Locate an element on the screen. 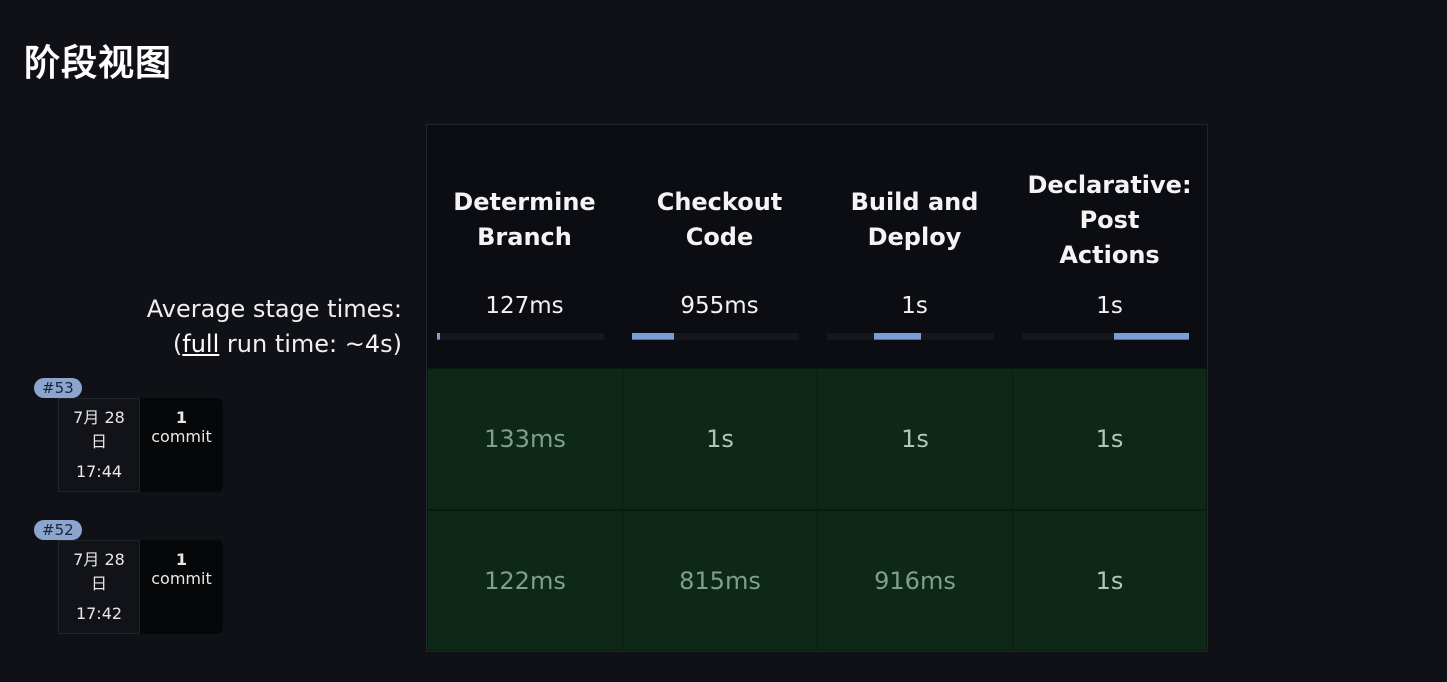  stage-avg-time: 955ms is located at coordinates (719, 306).